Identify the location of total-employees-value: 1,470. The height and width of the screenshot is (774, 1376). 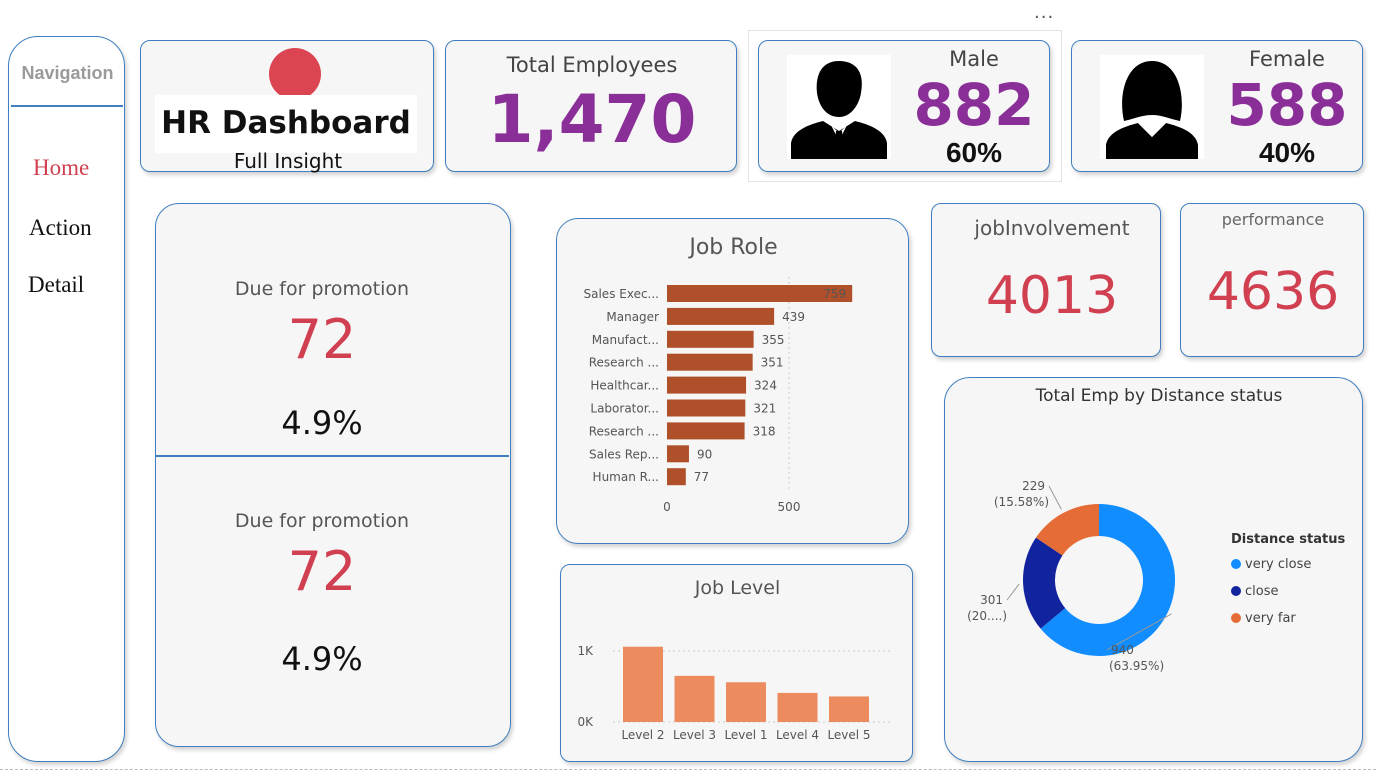
(592, 119).